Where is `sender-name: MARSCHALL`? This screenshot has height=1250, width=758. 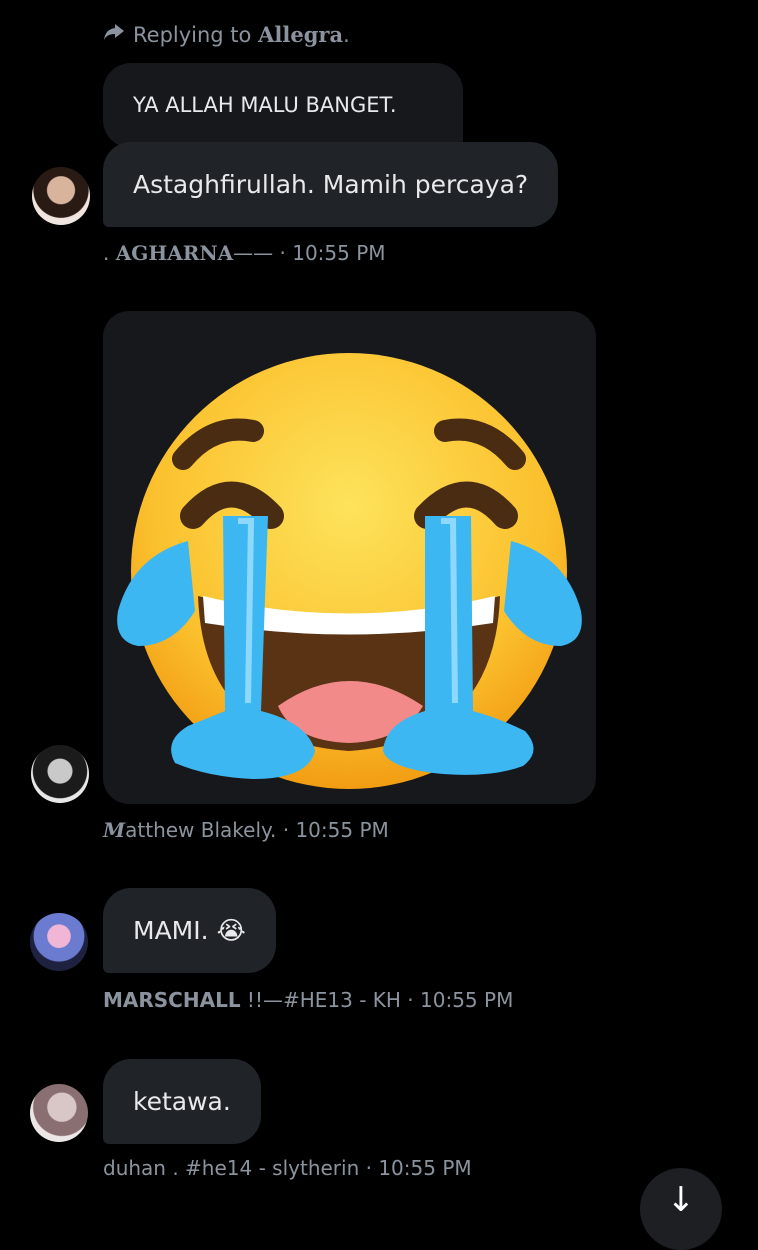 sender-name: MARSCHALL is located at coordinates (172, 1000).